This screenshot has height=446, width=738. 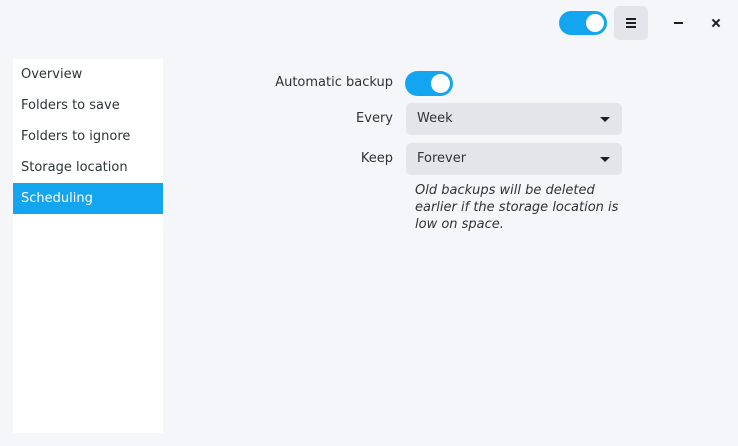 I want to click on keep-dropdown: Forever, so click(x=514, y=159).